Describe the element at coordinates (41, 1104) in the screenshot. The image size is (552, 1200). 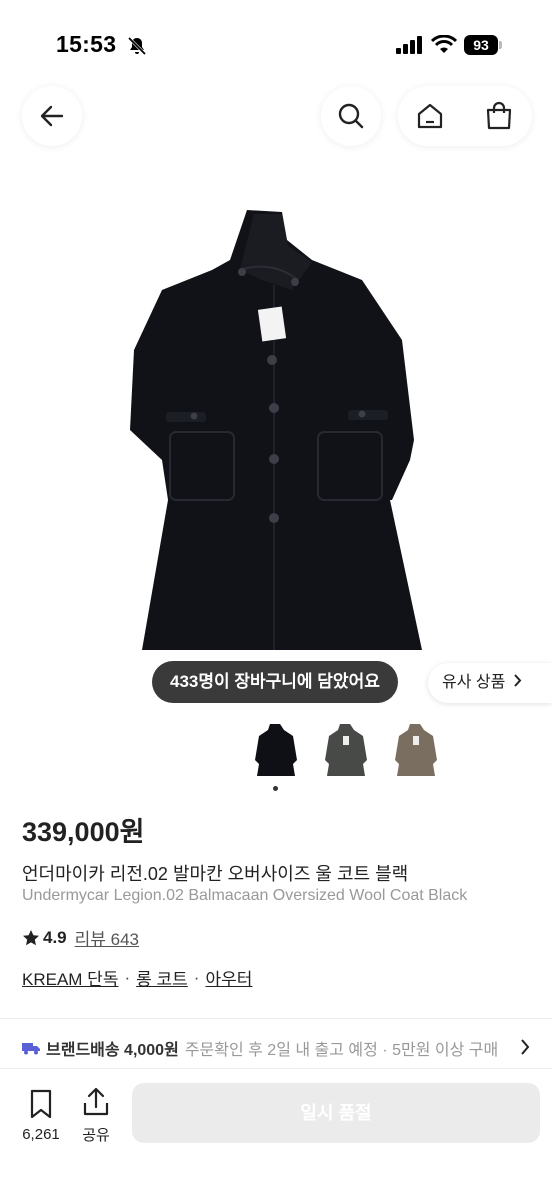
I see `bookmark-icon` at that location.